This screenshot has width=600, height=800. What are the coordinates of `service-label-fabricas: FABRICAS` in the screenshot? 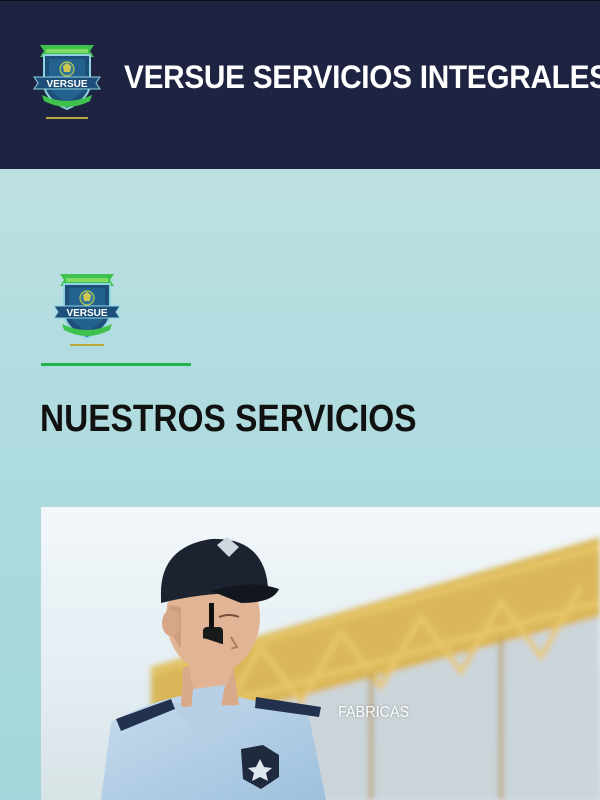 It's located at (373, 713).